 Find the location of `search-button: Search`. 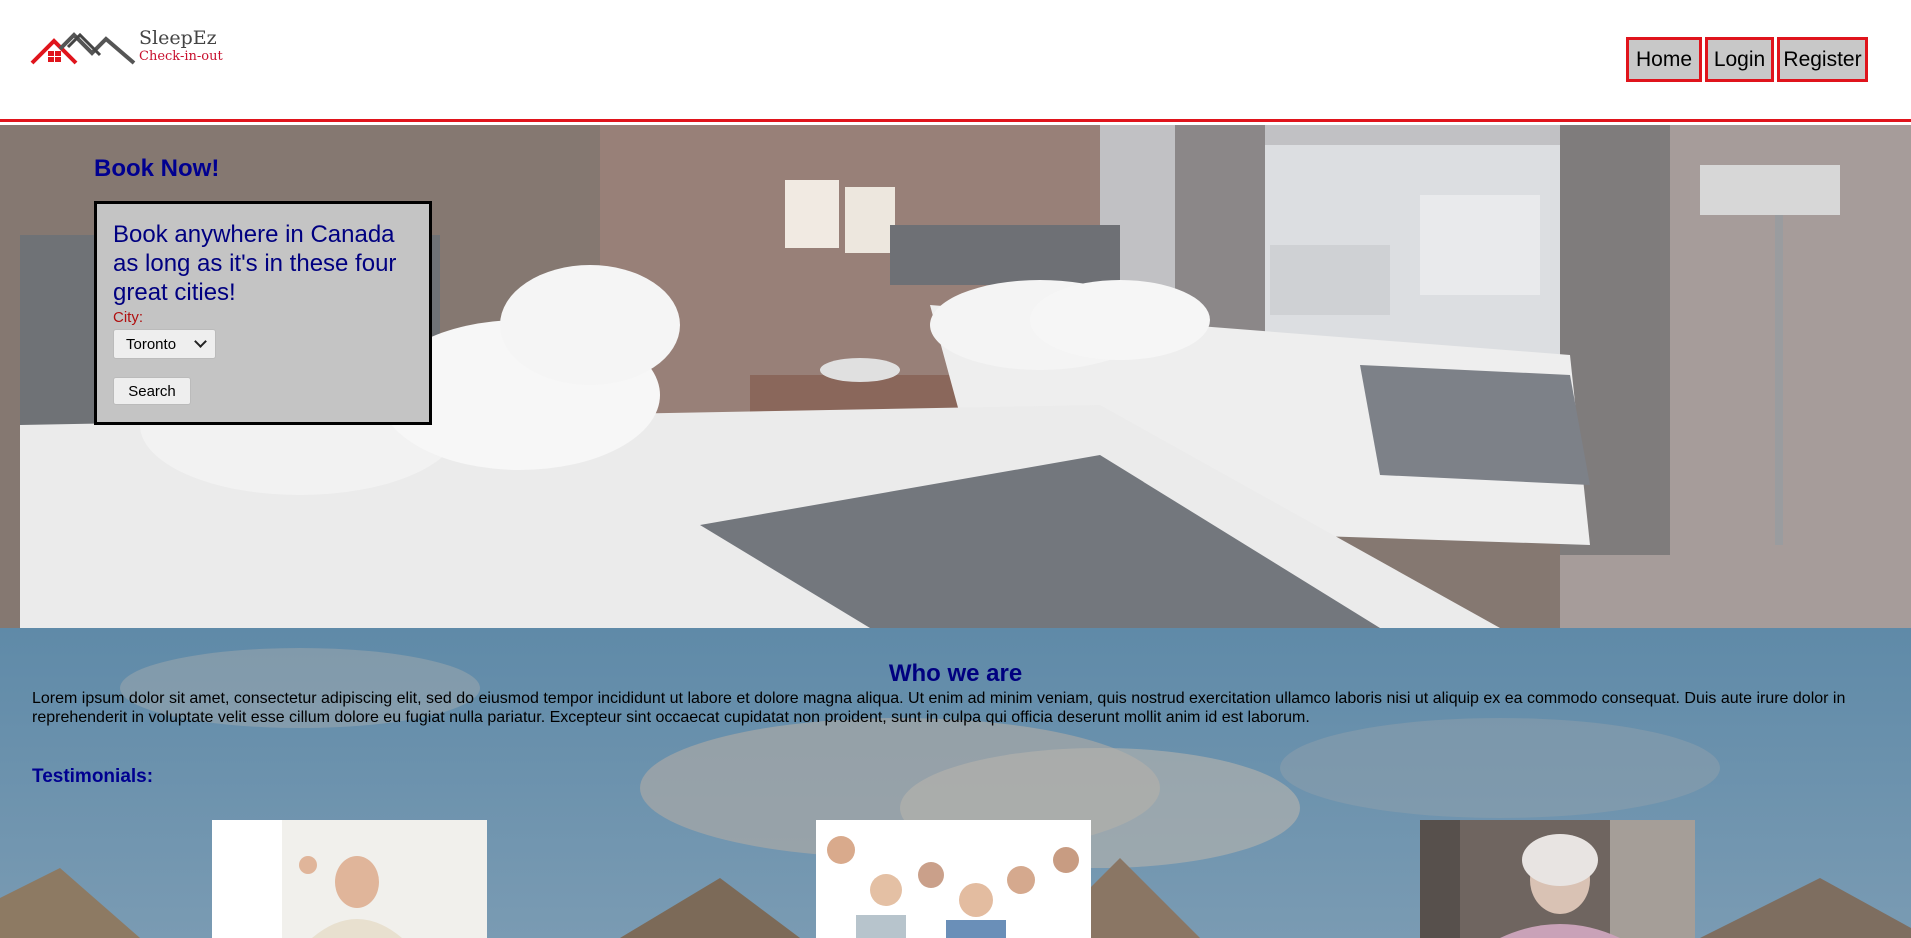

search-button: Search is located at coordinates (152, 391).